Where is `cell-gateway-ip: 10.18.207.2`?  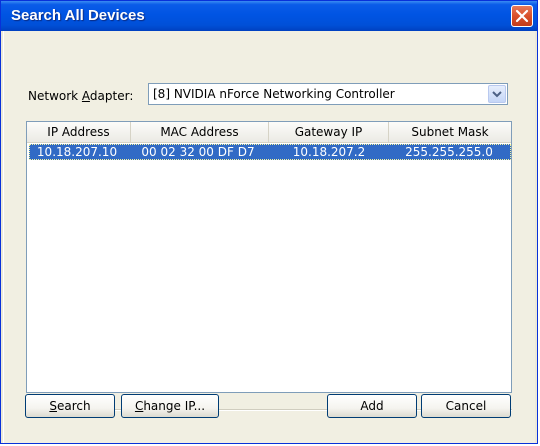
cell-gateway-ip: 10.18.207.2 is located at coordinates (329, 152).